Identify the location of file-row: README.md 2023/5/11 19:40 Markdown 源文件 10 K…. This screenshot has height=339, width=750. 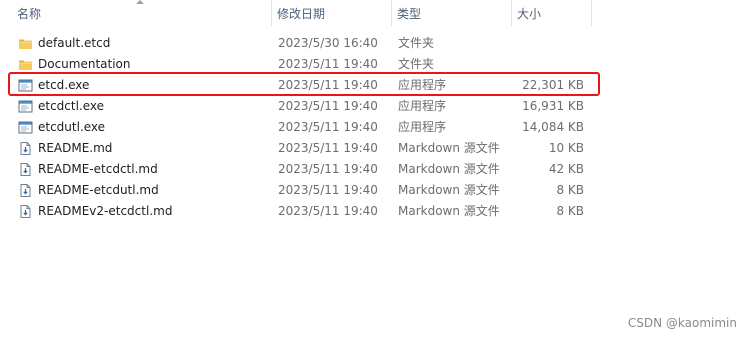
(300, 148).